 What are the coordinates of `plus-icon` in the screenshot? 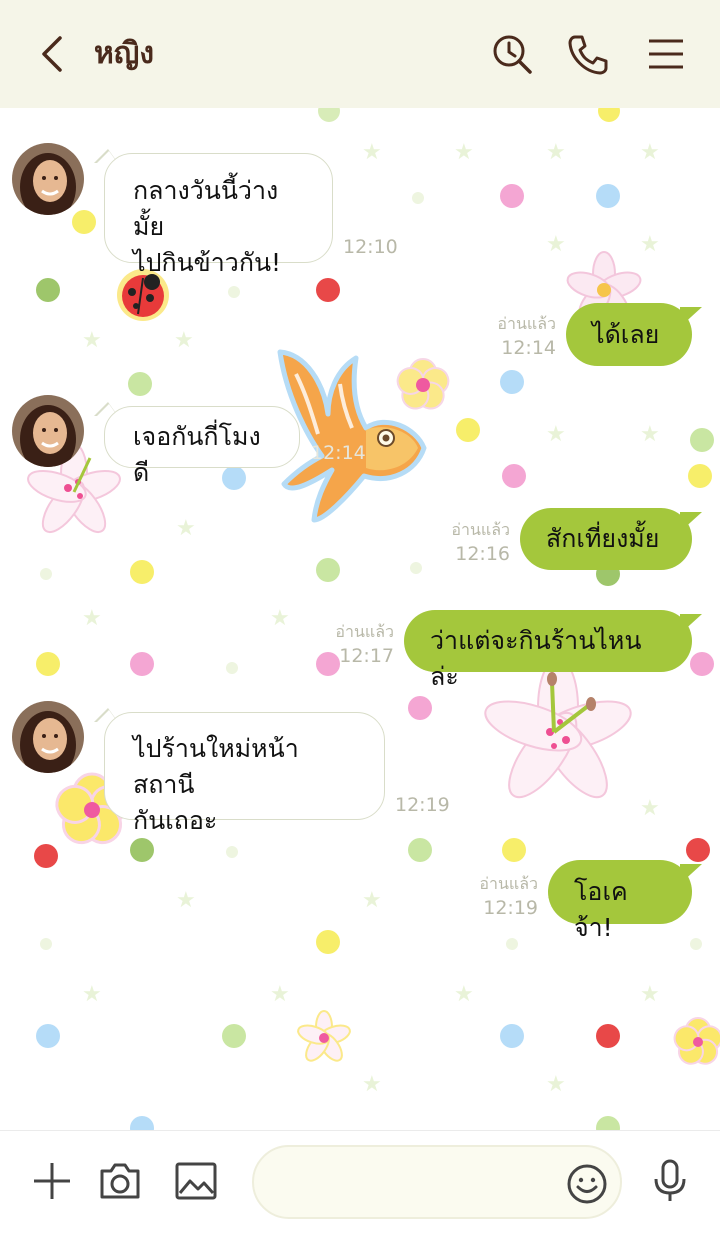 It's located at (52, 1181).